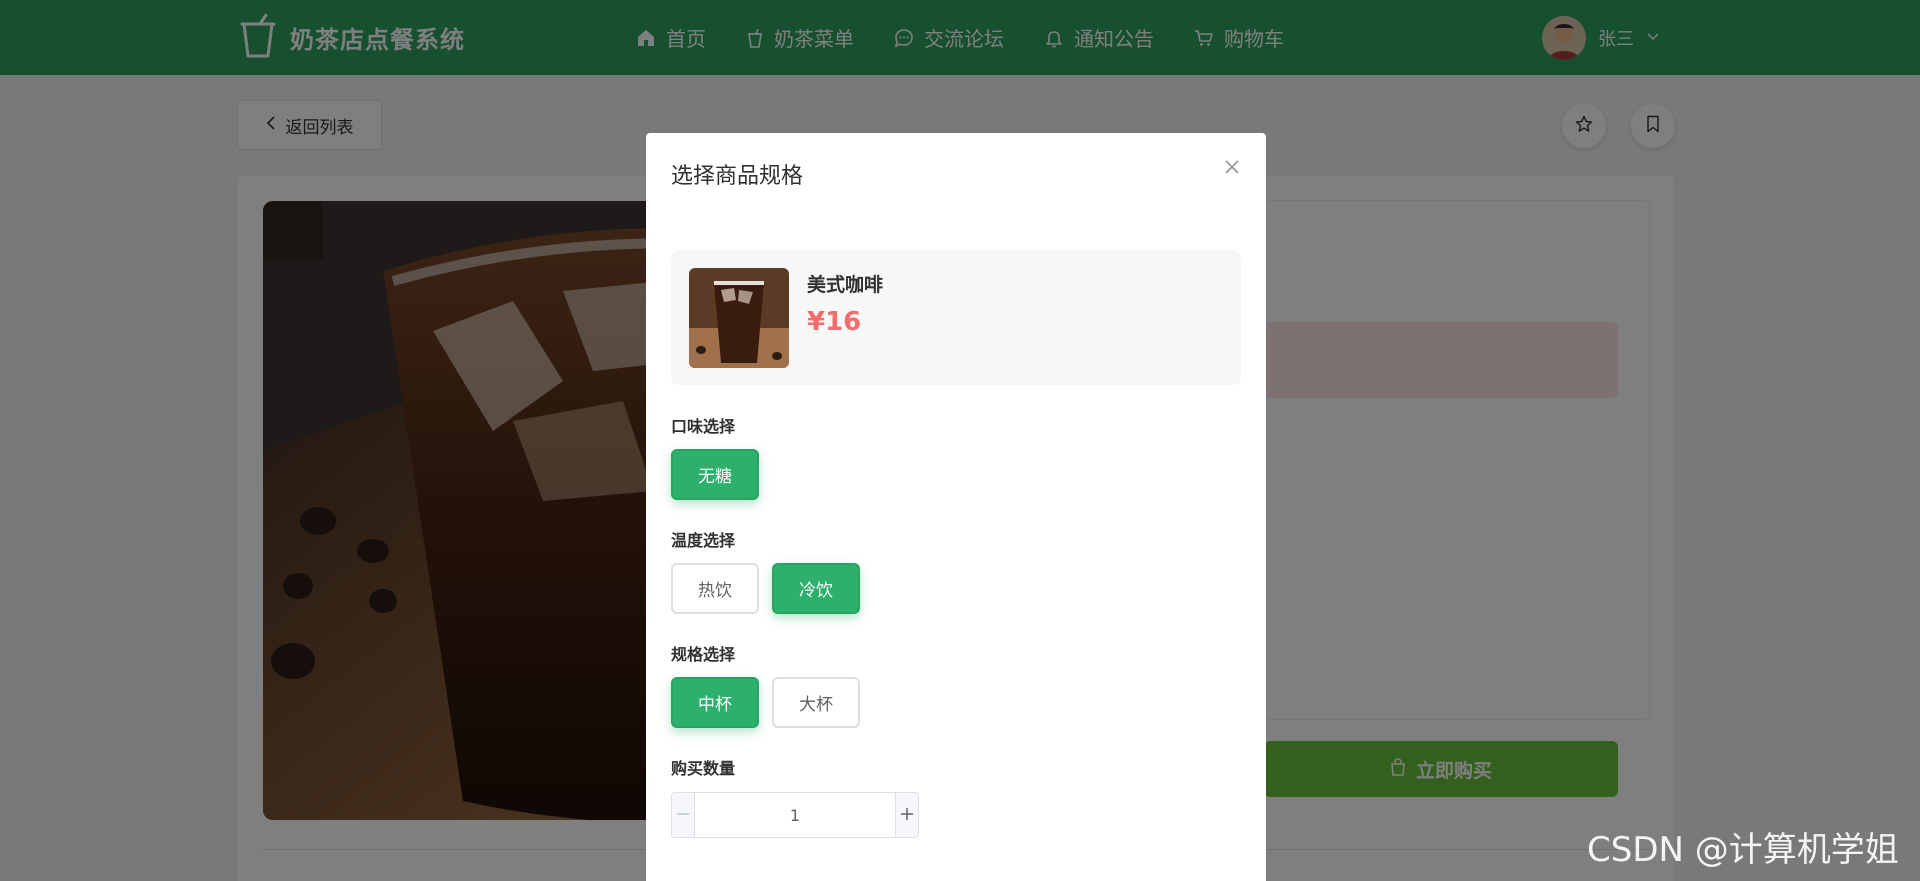  Describe the element at coordinates (834, 322) in the screenshot. I see `product-price: ¥16` at that location.